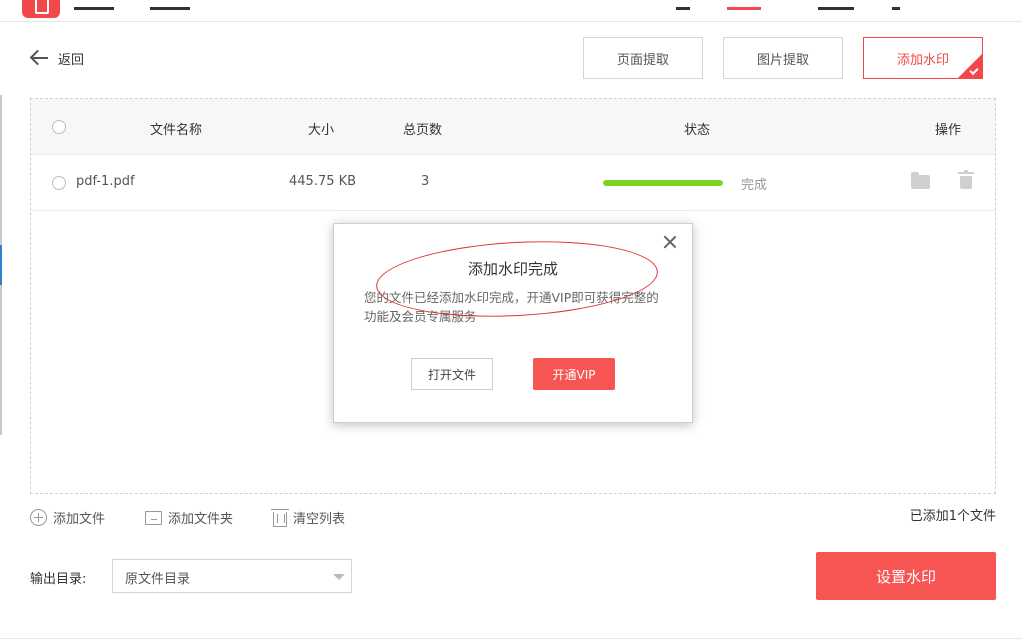 The width and height of the screenshot is (1022, 642). Describe the element at coordinates (323, 181) in the screenshot. I see `file-size: 445.75 KB` at that location.